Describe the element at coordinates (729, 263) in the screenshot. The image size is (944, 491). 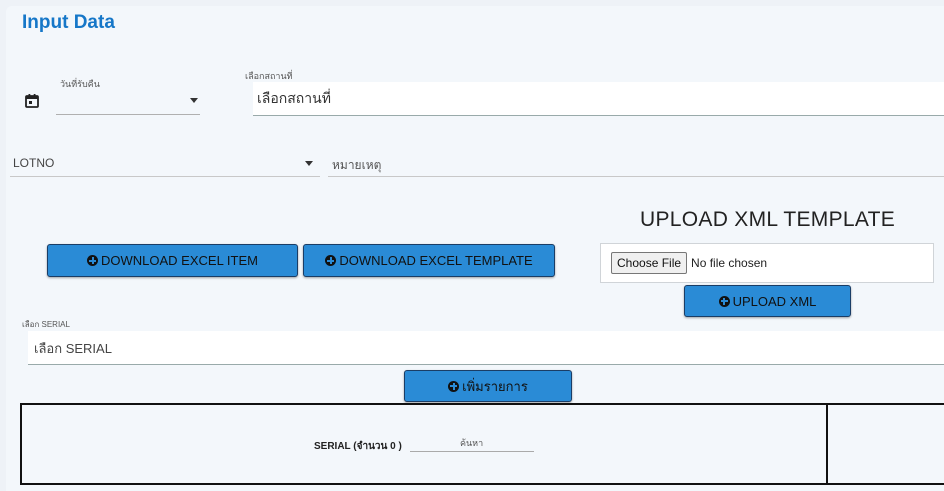
I see `file-status: No file chosen` at that location.